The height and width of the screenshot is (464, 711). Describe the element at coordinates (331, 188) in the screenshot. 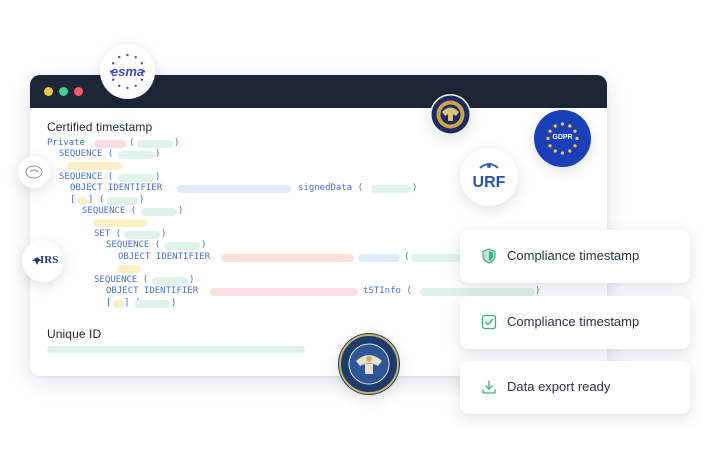

I see `code-signed-data: signedData (` at that location.